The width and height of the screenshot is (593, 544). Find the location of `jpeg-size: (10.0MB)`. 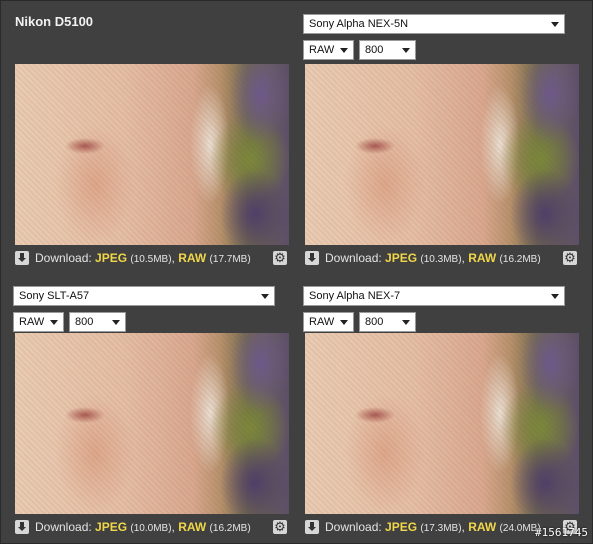

jpeg-size: (10.0MB) is located at coordinates (151, 528).